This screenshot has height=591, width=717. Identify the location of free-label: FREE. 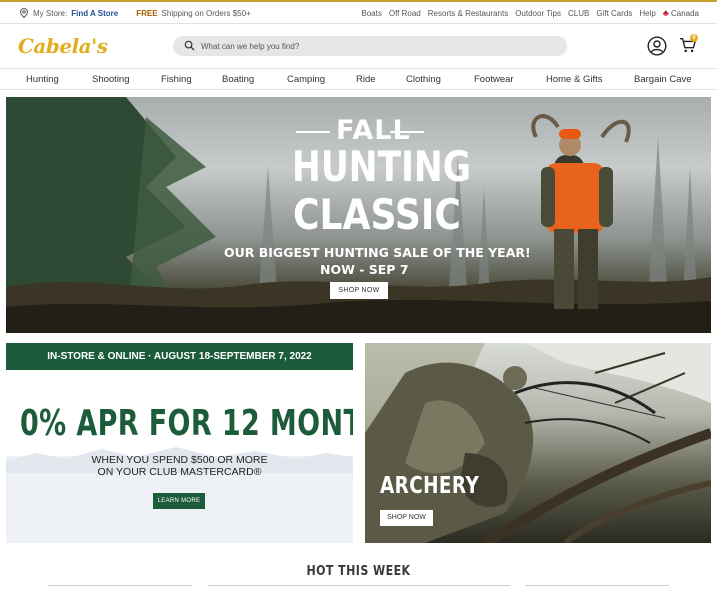
(147, 13).